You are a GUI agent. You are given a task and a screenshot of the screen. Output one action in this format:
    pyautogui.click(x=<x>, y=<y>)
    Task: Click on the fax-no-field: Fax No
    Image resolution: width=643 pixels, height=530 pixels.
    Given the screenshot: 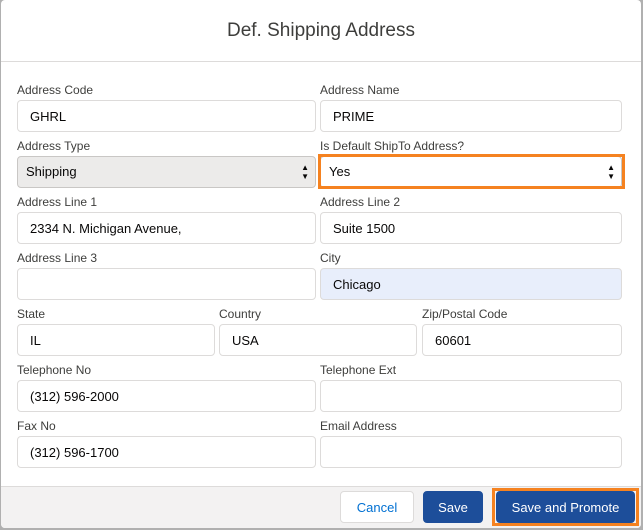 What is the action you would take?
    pyautogui.click(x=166, y=444)
    